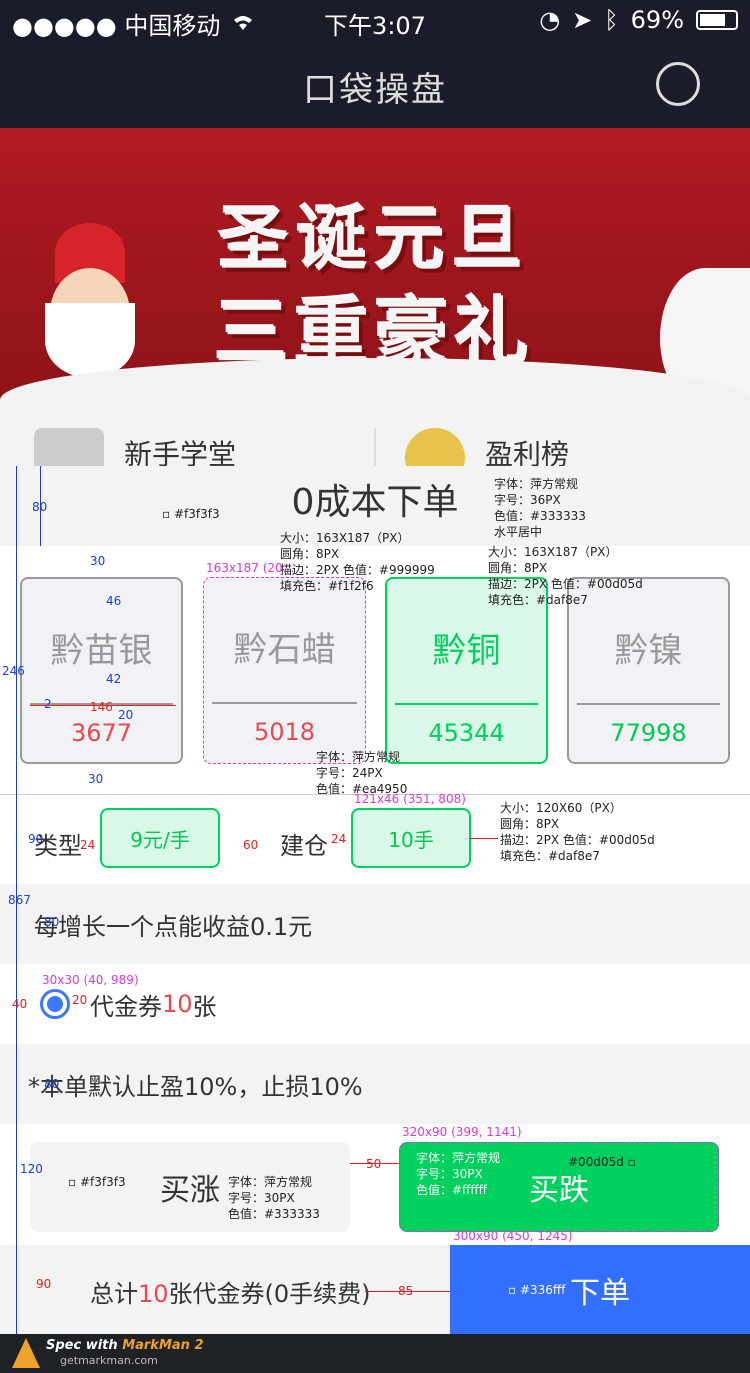 The image size is (750, 1373). I want to click on down-color-annotation: #00d05d ▫, so click(602, 1162).